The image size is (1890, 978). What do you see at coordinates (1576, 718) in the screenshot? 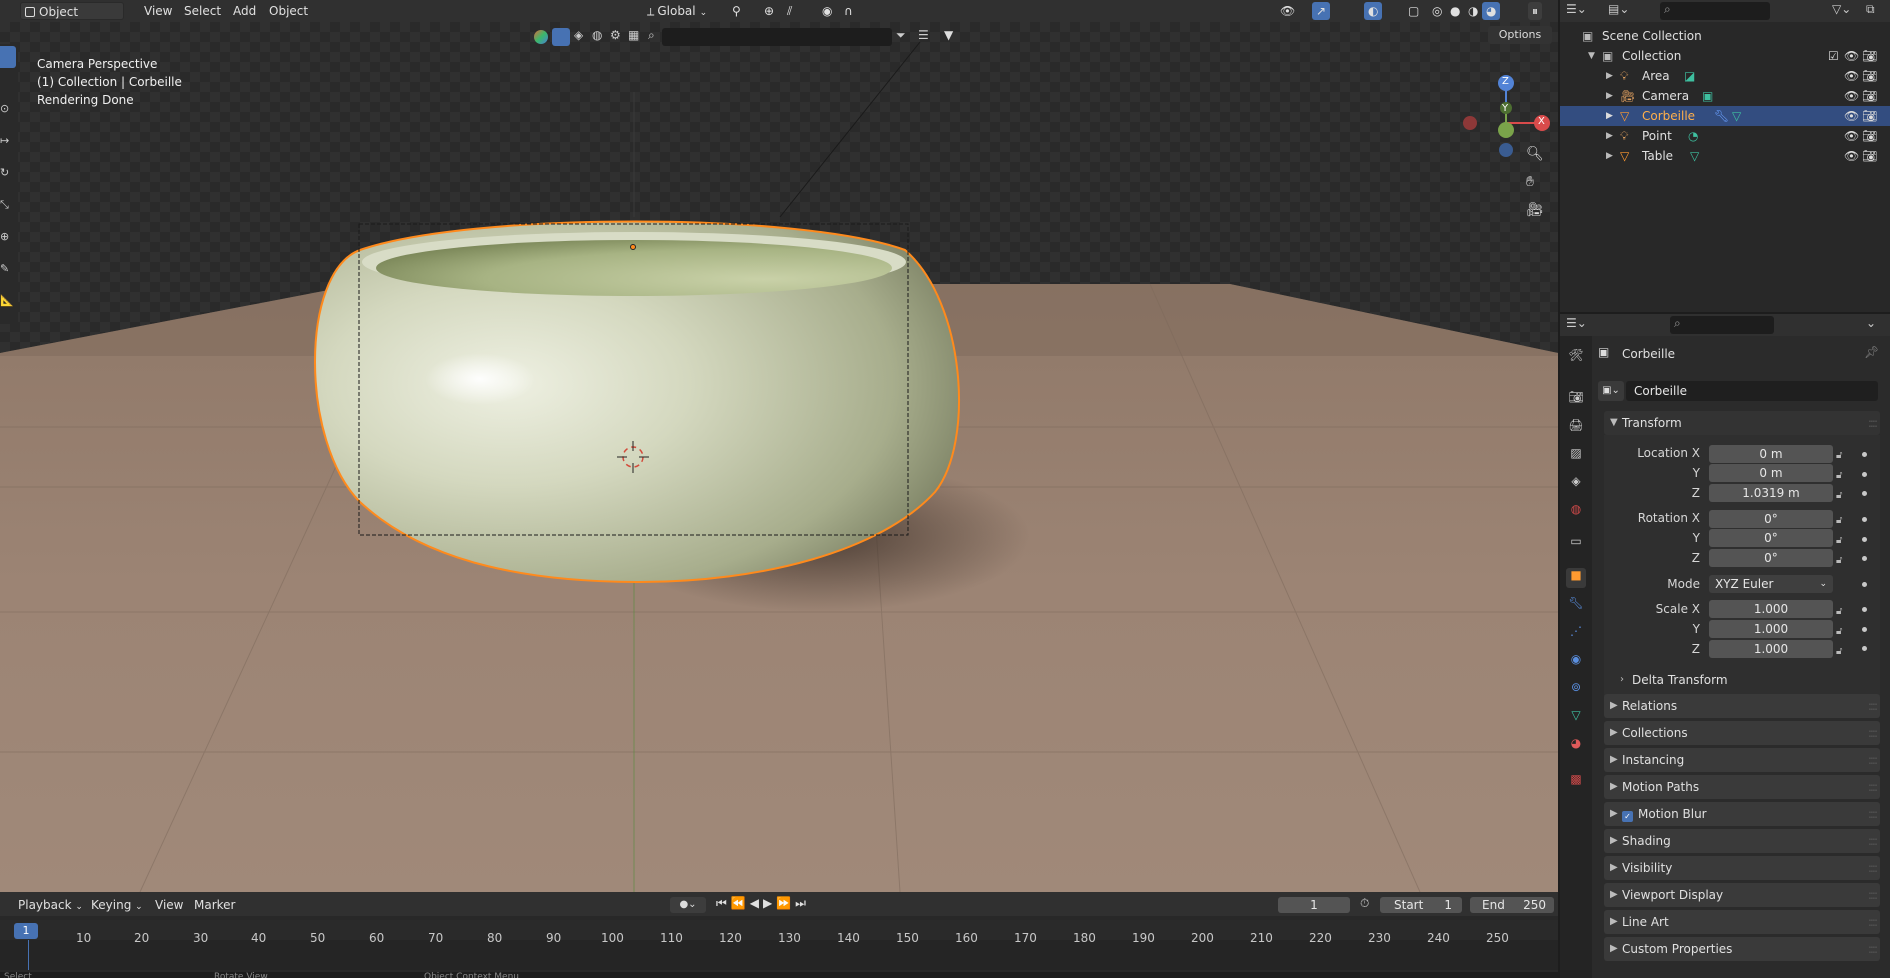
I see `data-tab-icon: ▽` at bounding box center [1576, 718].